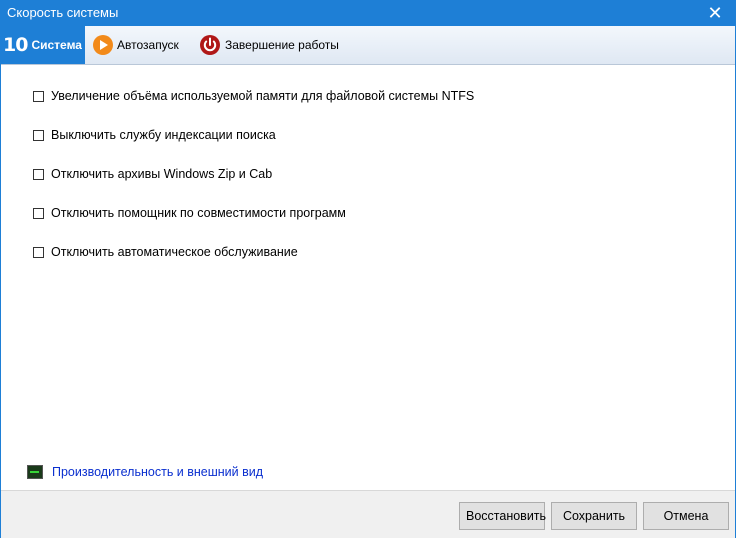 Image resolution: width=736 pixels, height=538 pixels. I want to click on performance-link-label: Производительность и внешний вид, so click(157, 472).